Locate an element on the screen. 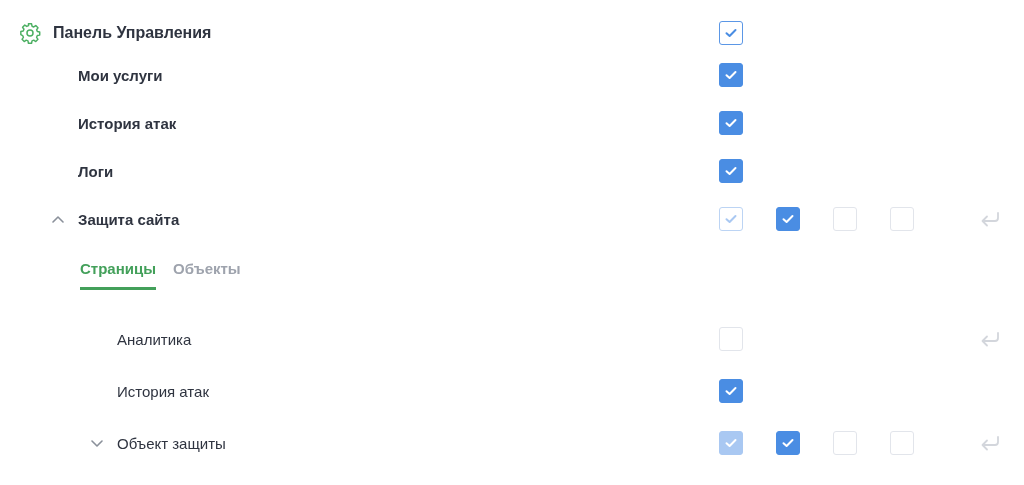 The width and height of the screenshot is (1024, 485). tab: Объекты is located at coordinates (207, 274).